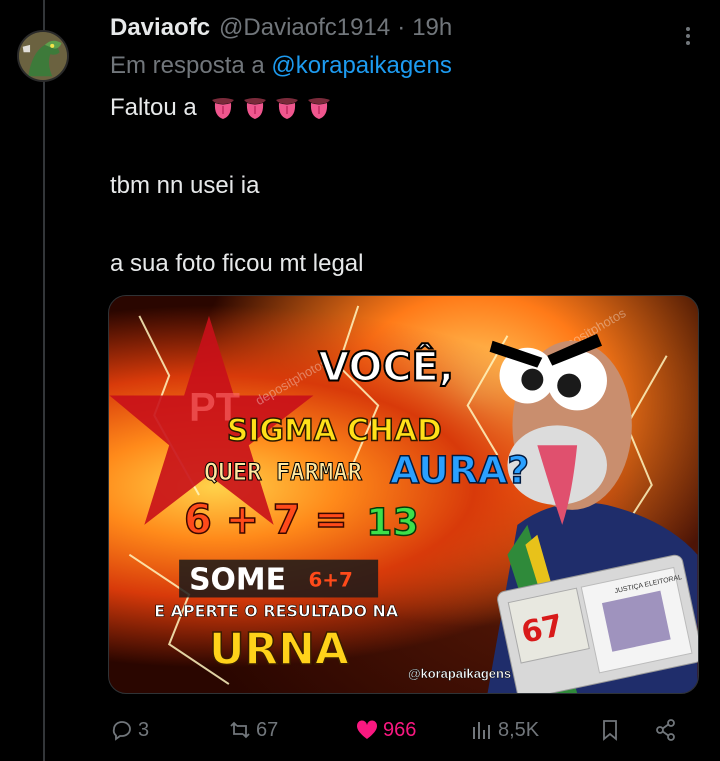 The width and height of the screenshot is (720, 761). I want to click on retweet-icon, so click(240, 730).